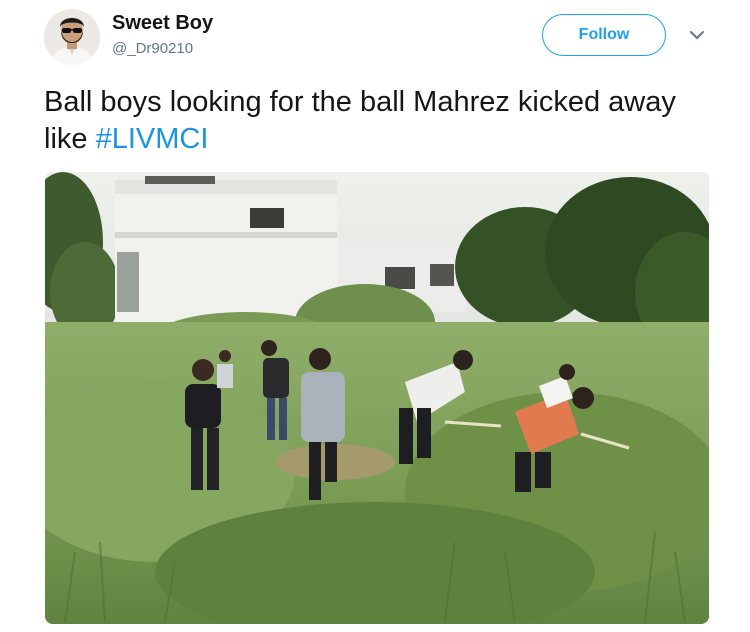  I want to click on follow-button: Follow, so click(604, 35).